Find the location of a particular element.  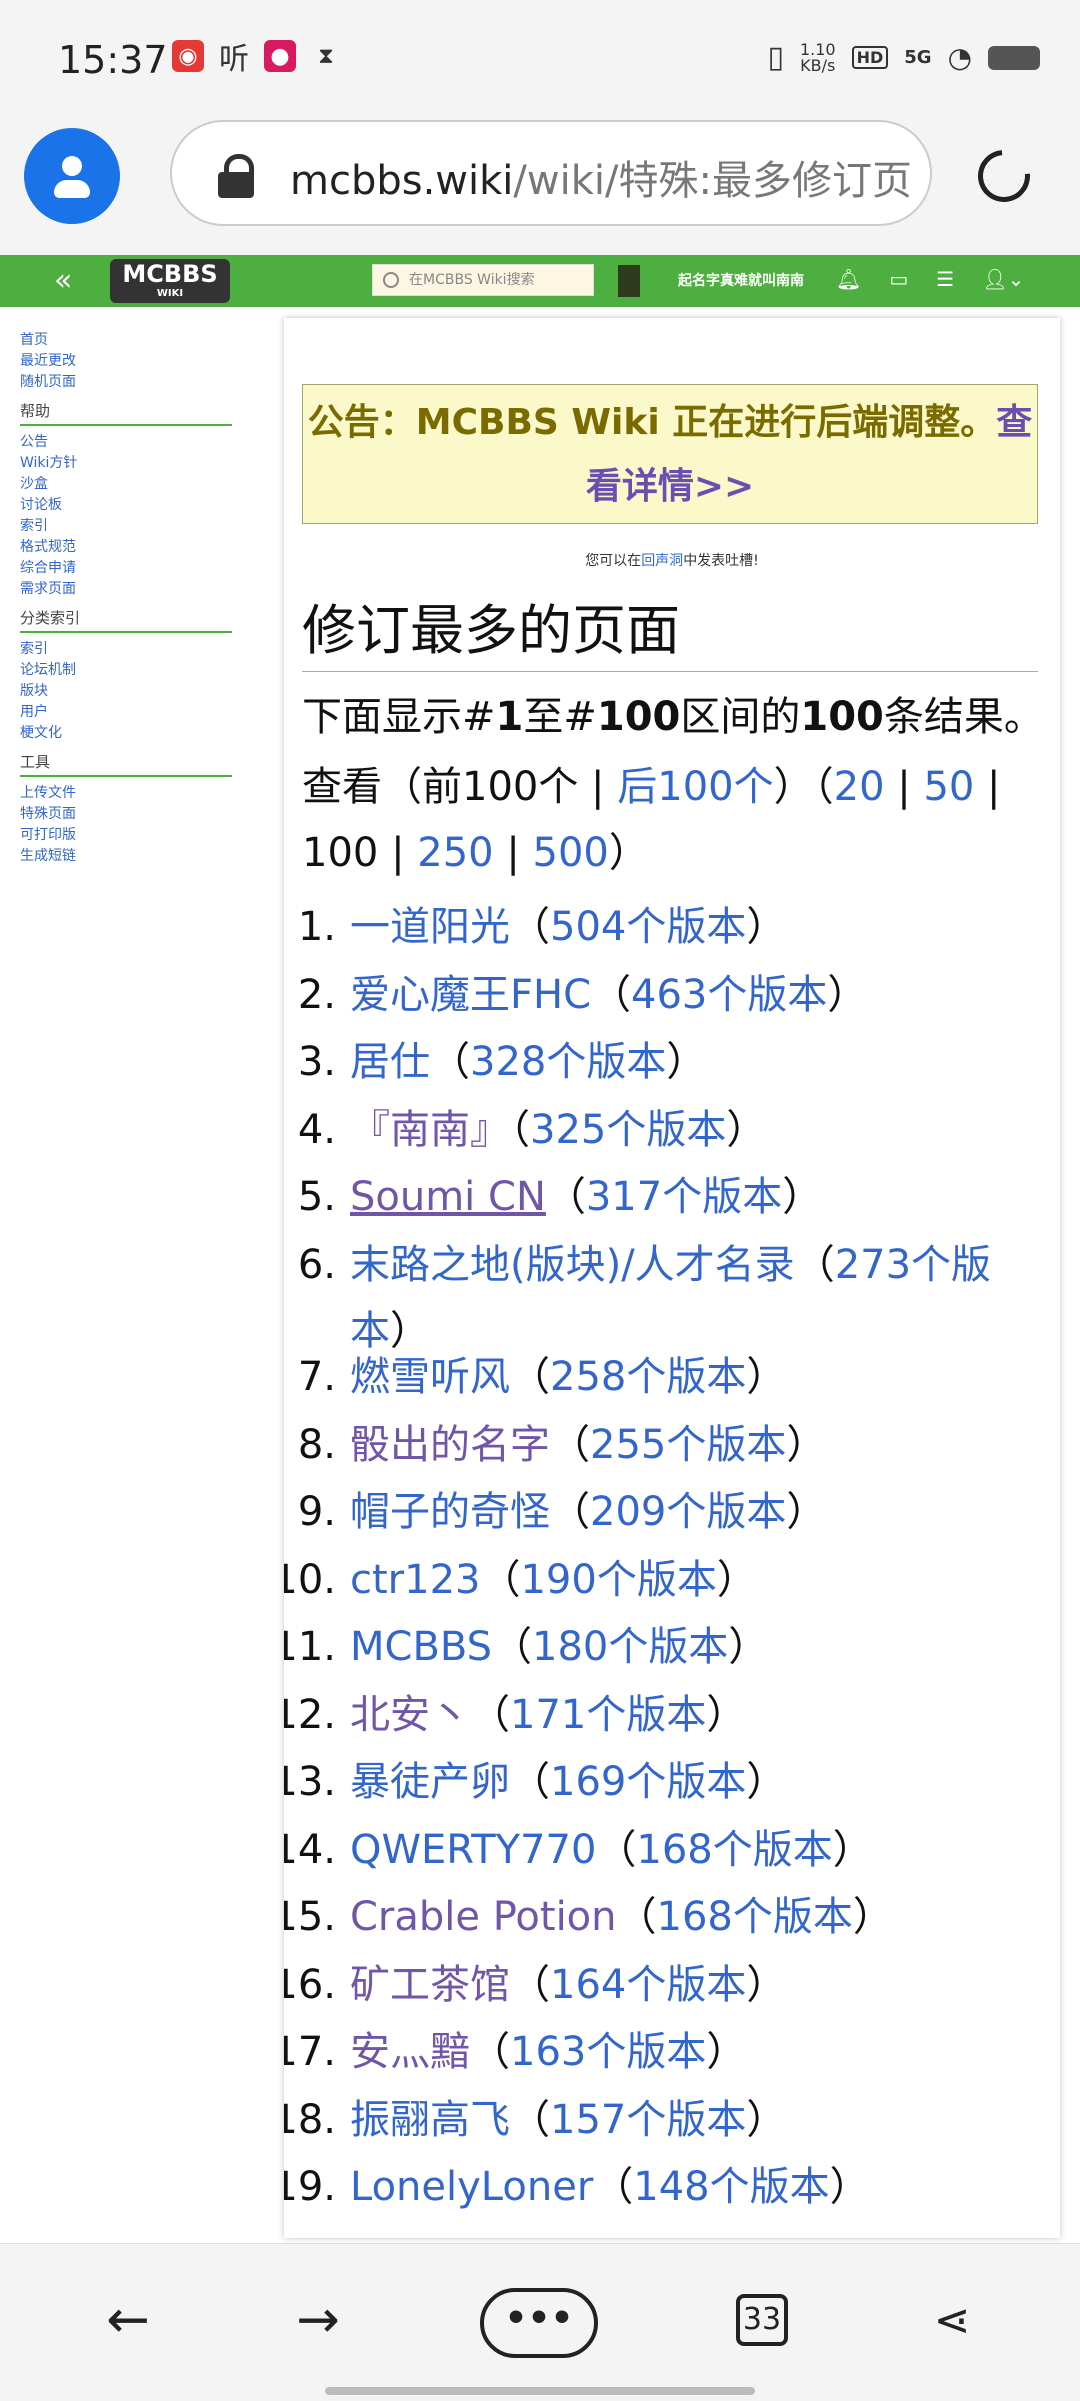

history-link: 171个版本 is located at coordinates (608, 1715).